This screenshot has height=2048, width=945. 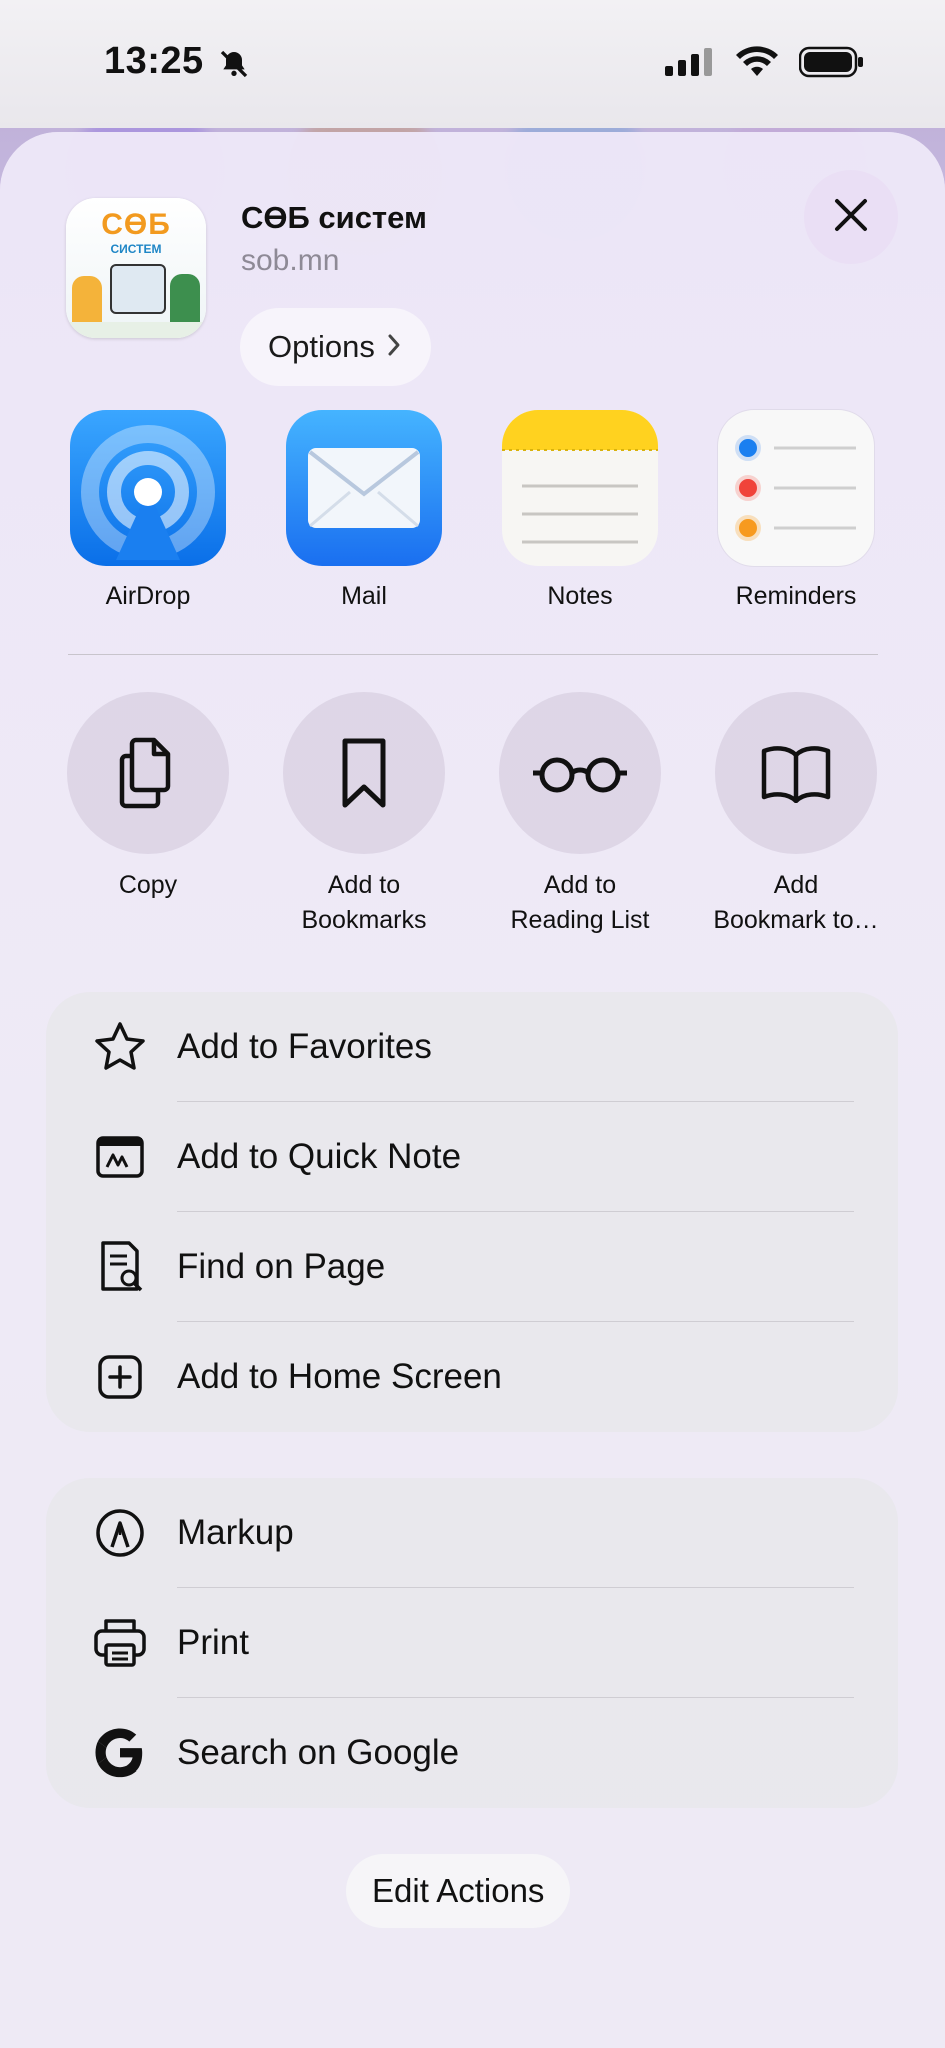 I want to click on list-label-markup: Markup, so click(x=235, y=1532).